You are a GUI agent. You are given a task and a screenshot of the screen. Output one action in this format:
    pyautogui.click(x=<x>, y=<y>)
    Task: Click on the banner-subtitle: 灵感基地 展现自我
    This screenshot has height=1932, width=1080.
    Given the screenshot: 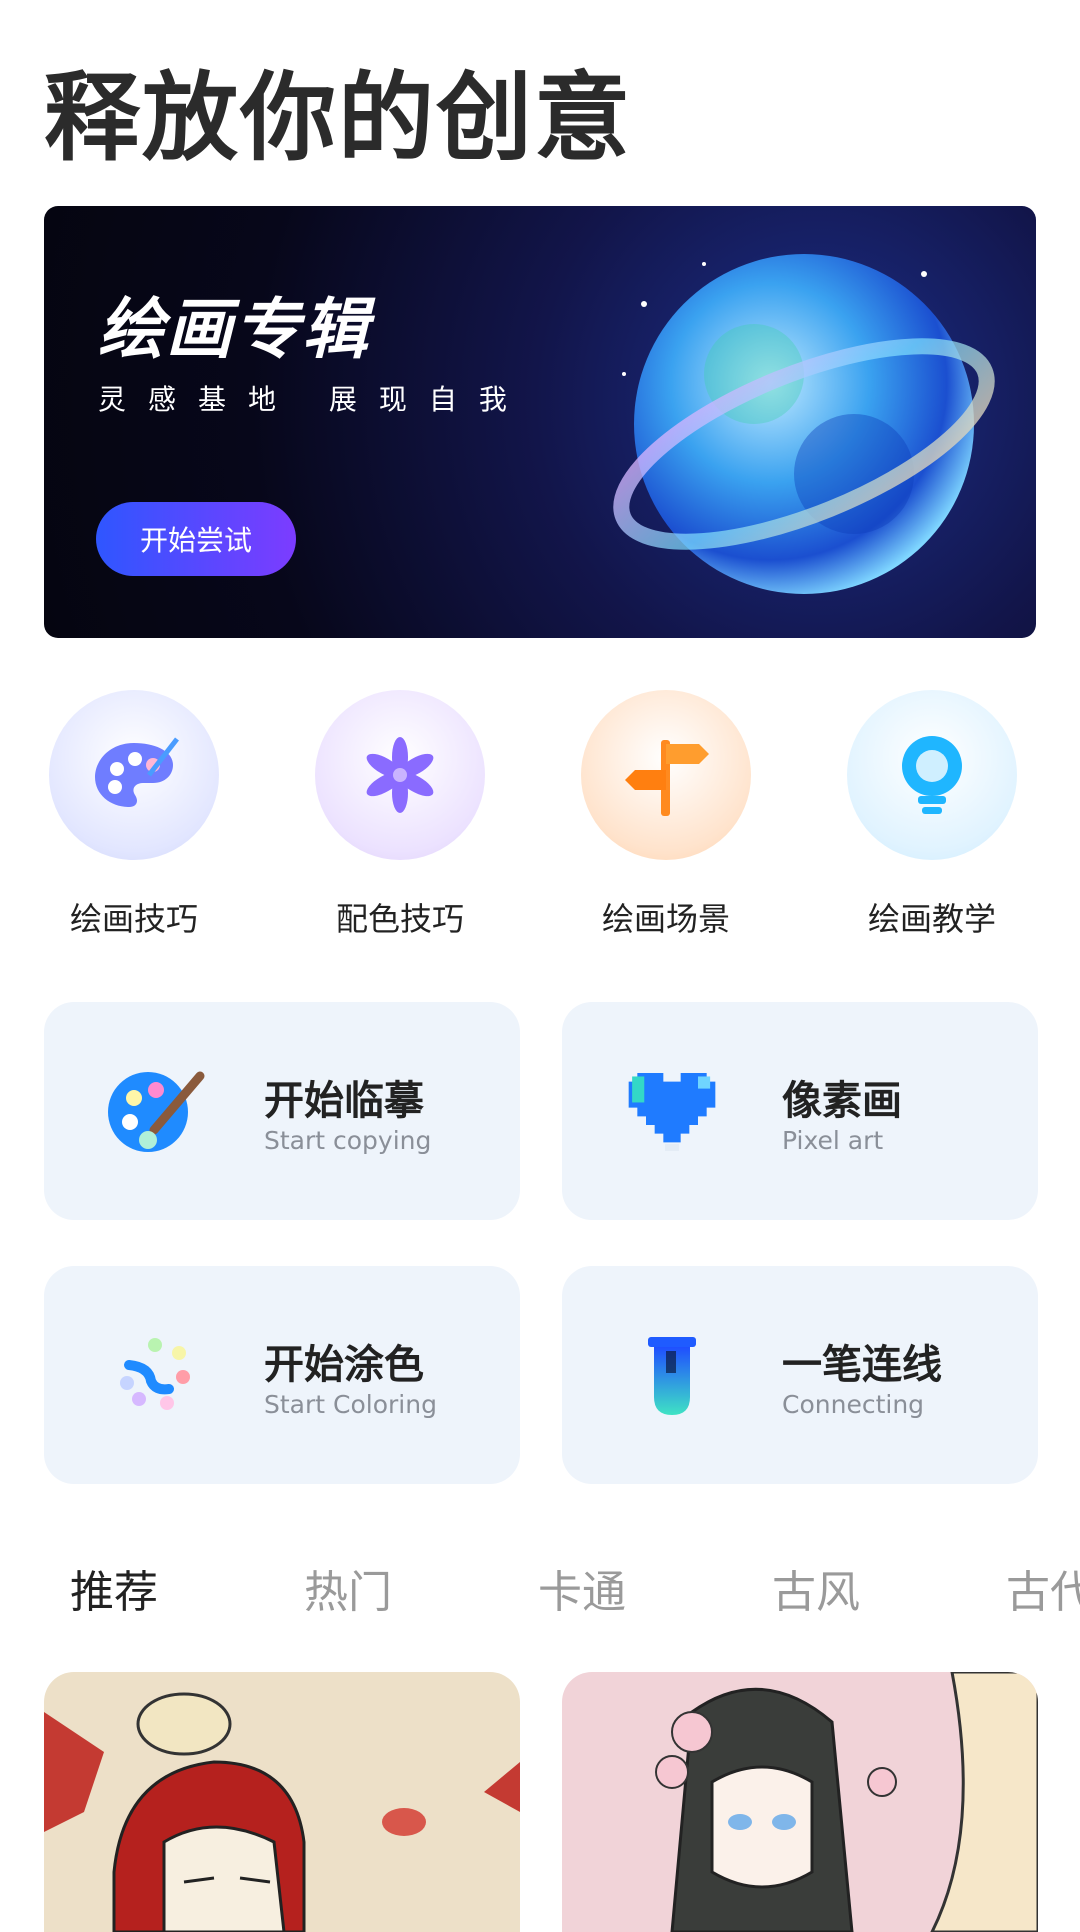 What is the action you would take?
    pyautogui.click(x=313, y=399)
    